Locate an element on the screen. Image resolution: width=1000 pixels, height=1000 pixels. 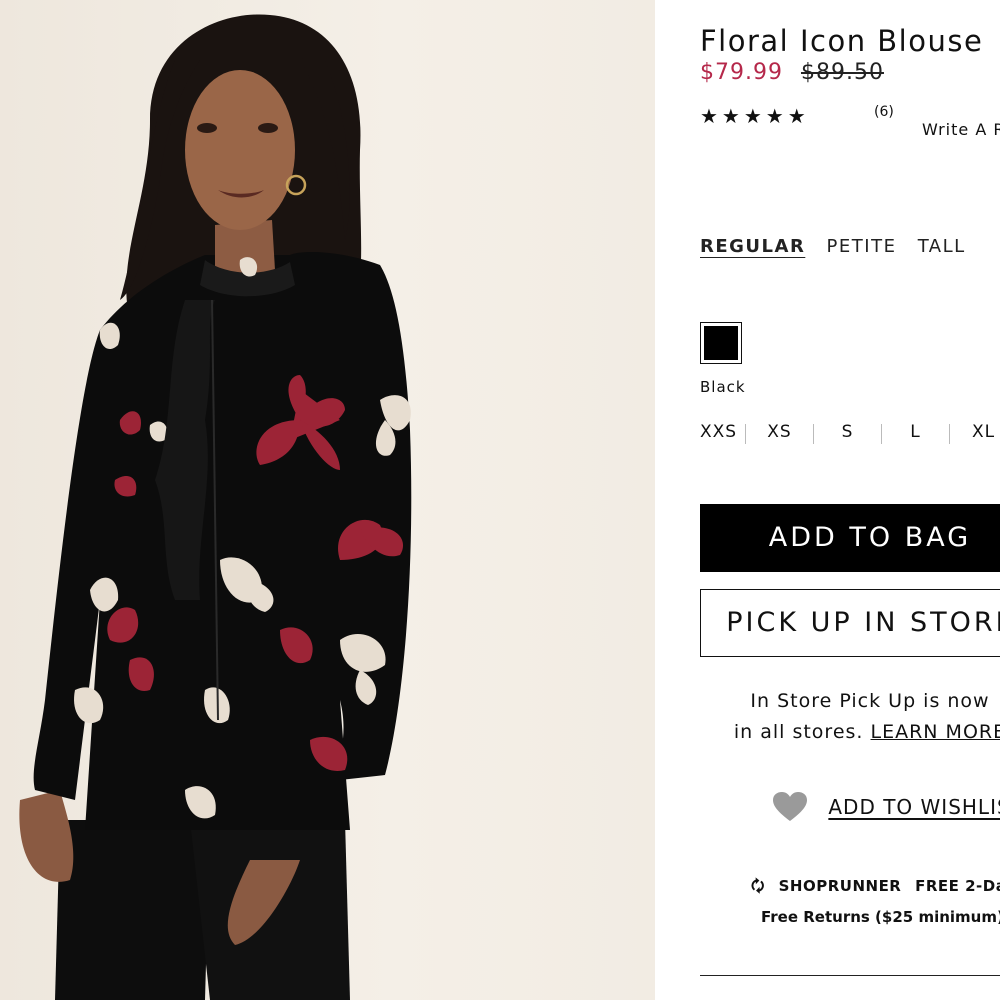
swatch-fill is located at coordinates (721, 343).